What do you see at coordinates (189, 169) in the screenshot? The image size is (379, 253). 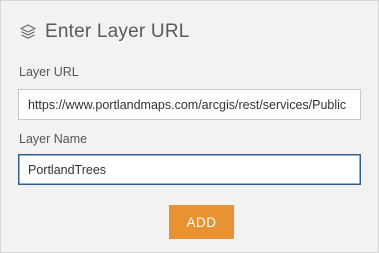 I see `layer-name-input` at bounding box center [189, 169].